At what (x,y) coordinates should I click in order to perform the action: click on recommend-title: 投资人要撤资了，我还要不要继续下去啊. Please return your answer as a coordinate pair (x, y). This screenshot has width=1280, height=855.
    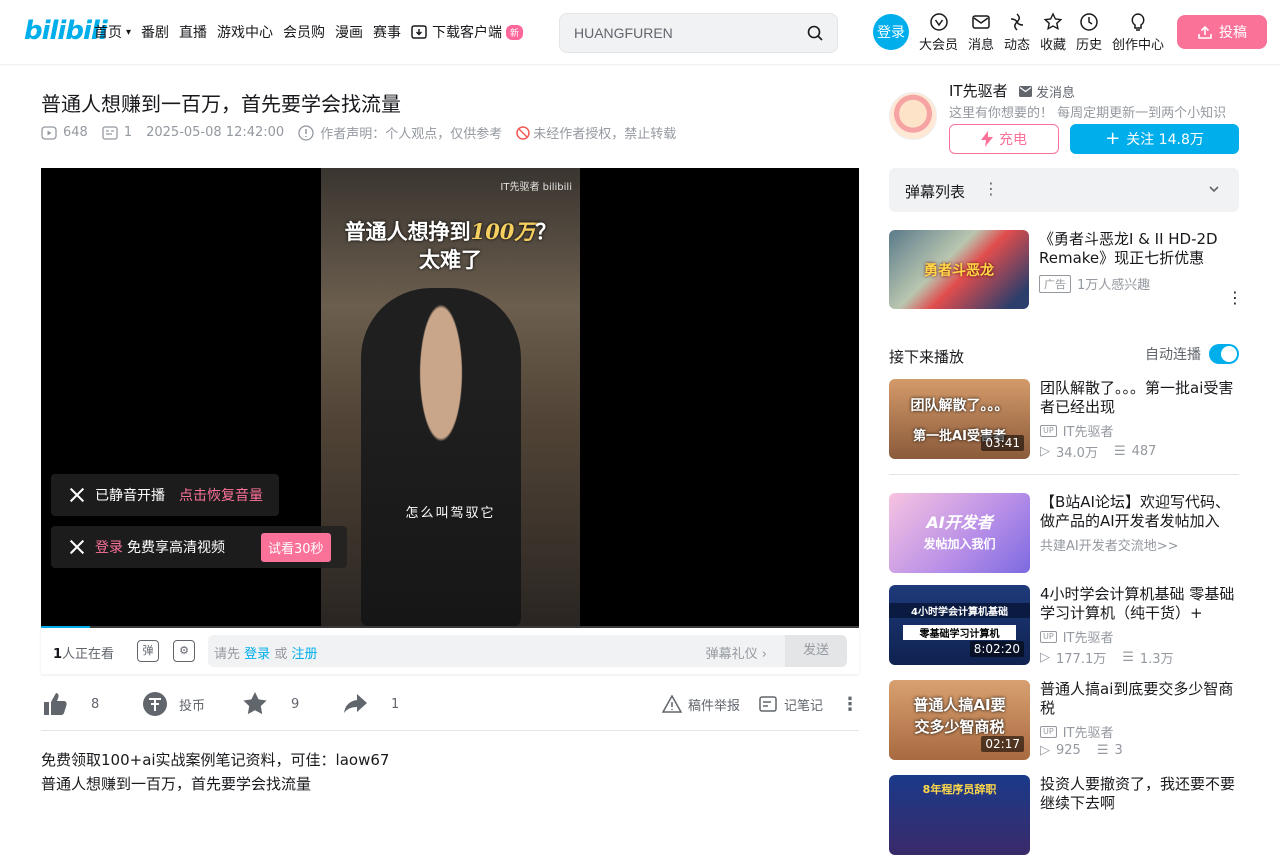
    Looking at the image, I should click on (1139, 794).